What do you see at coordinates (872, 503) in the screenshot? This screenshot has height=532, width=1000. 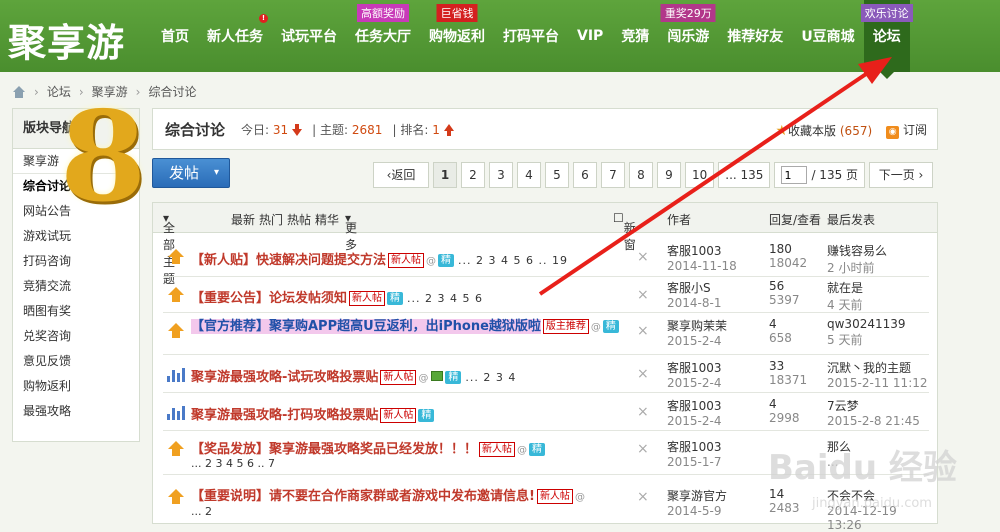 I see `baidu-watermark-url: jingyan.baidu.com` at bounding box center [872, 503].